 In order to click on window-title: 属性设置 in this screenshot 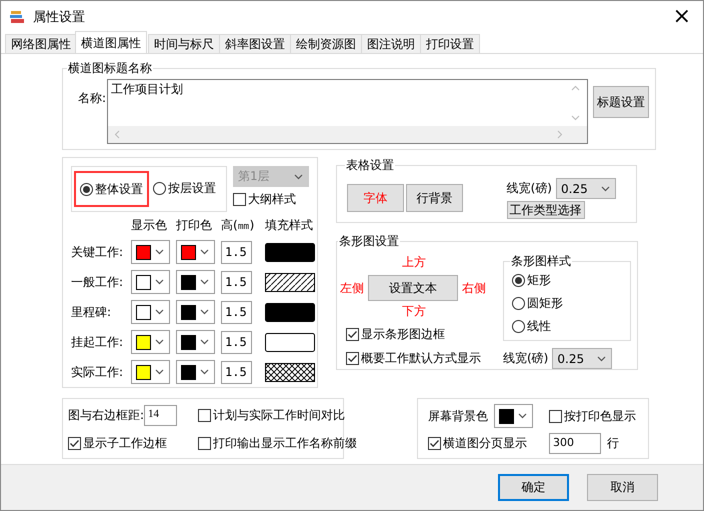, I will do `click(59, 17)`.